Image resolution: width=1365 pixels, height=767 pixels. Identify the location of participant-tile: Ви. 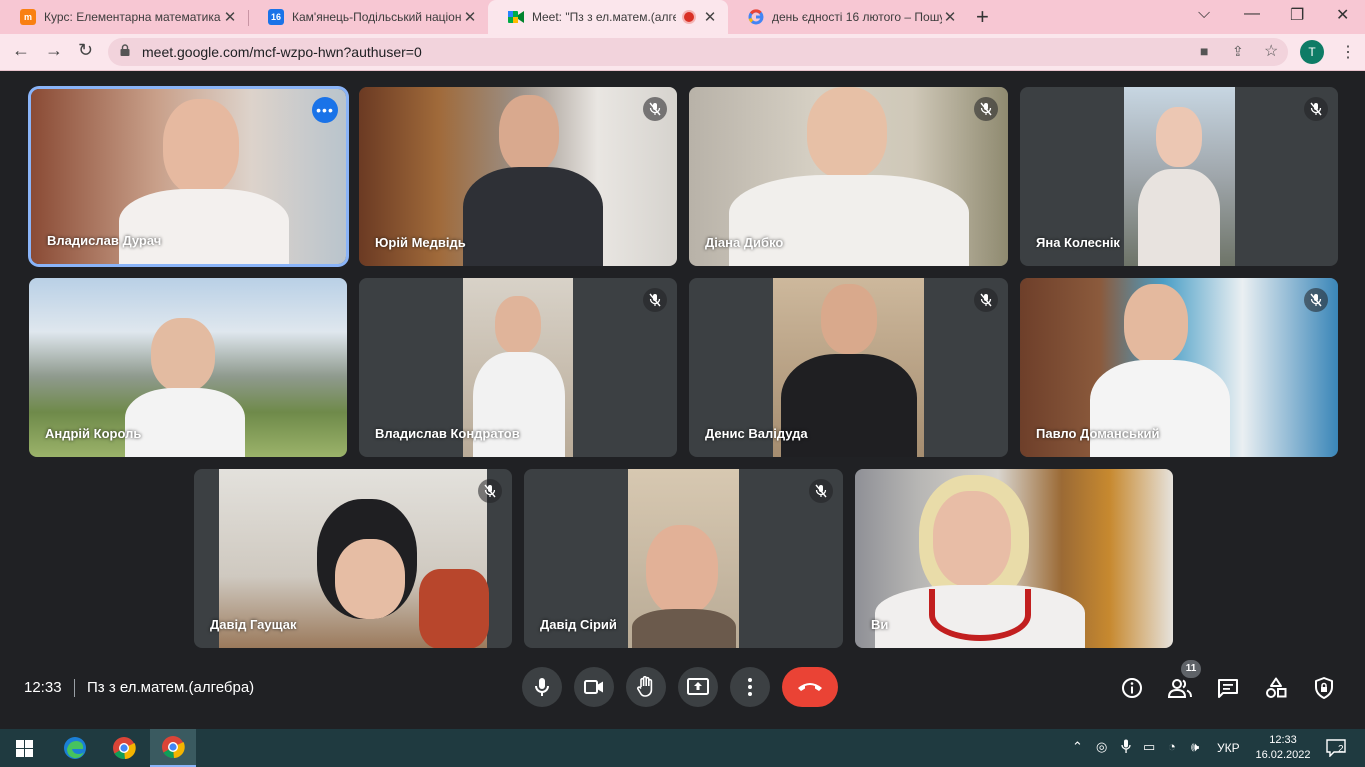
(1014, 558).